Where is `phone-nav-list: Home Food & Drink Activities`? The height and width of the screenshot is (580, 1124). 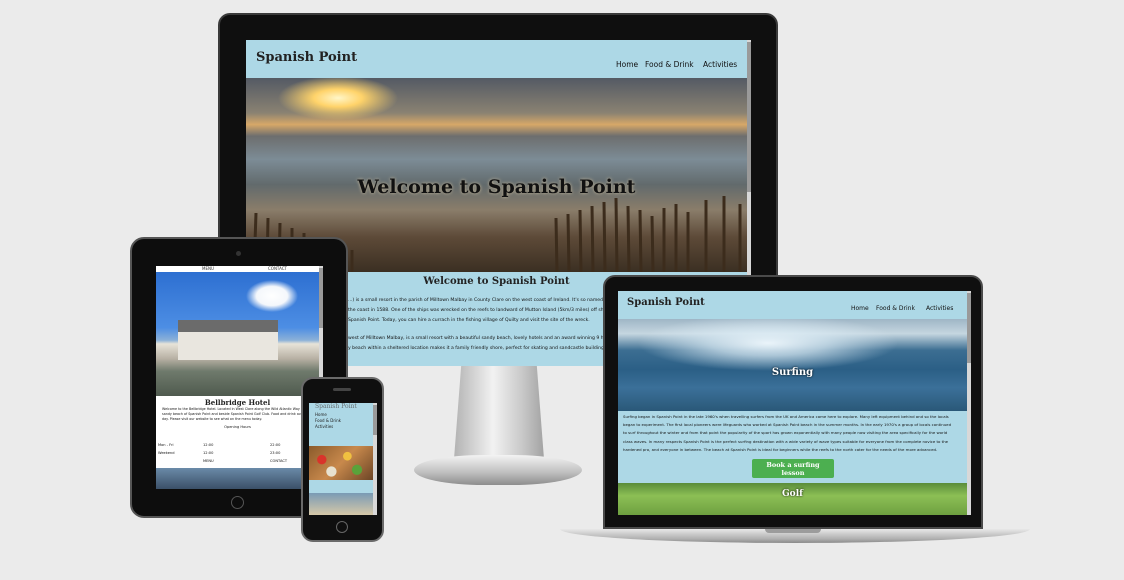
phone-nav-list: Home Food & Drink Activities is located at coordinates (328, 421).